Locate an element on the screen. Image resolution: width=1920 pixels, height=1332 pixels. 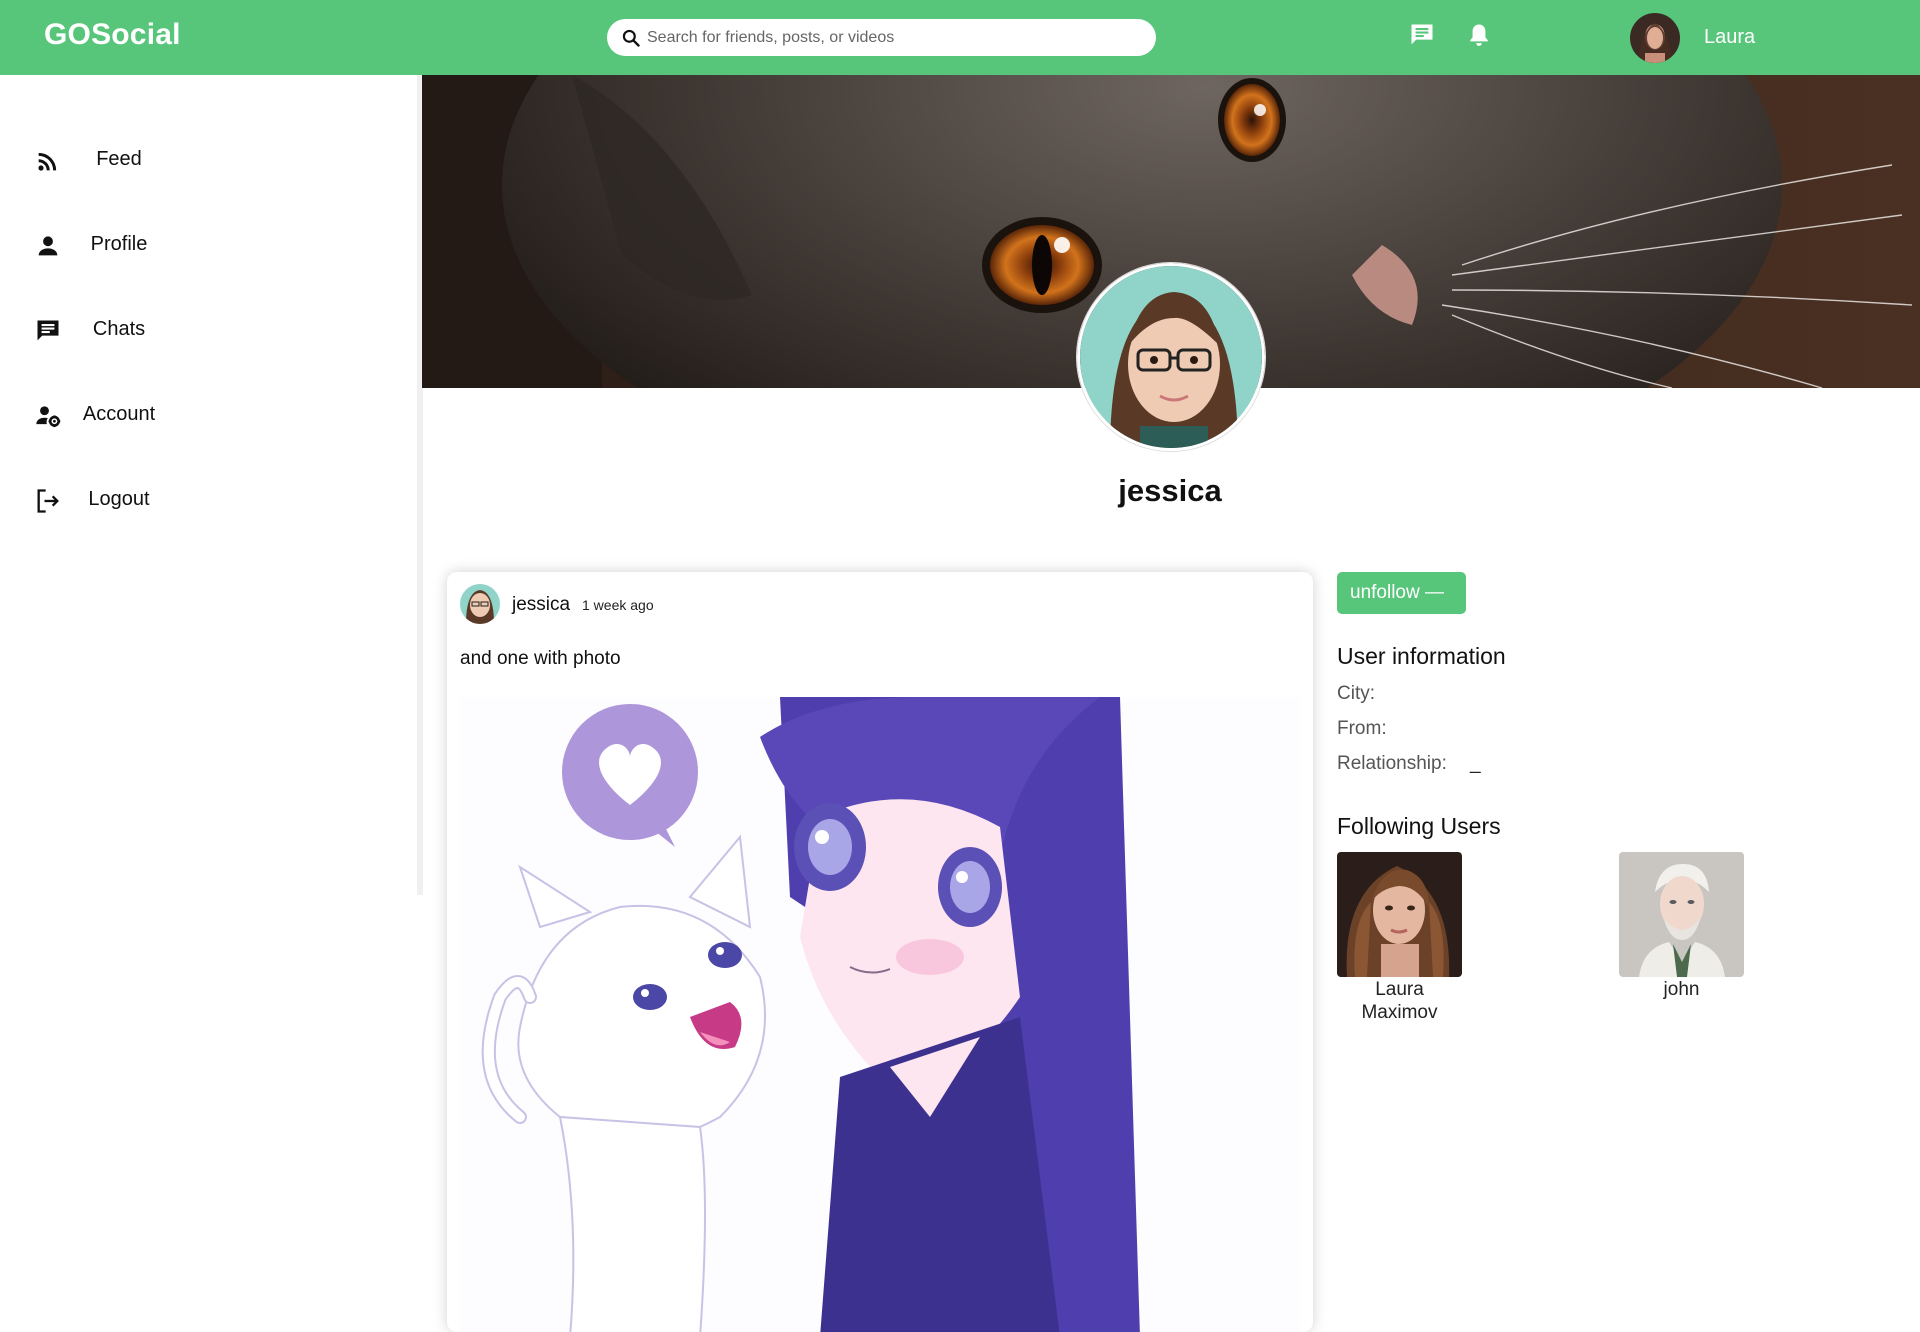
current-user-avatar is located at coordinates (1655, 38).